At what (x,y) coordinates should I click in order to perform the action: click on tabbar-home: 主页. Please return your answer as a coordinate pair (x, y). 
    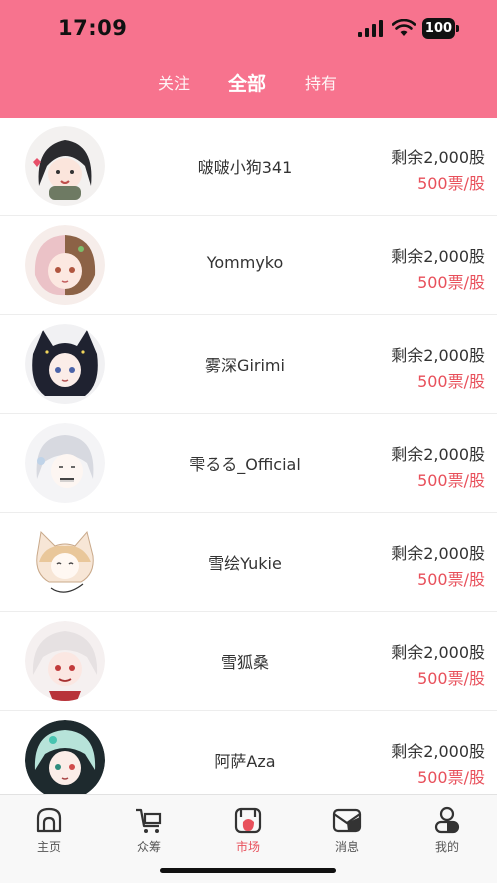
    Looking at the image, I should click on (49, 831).